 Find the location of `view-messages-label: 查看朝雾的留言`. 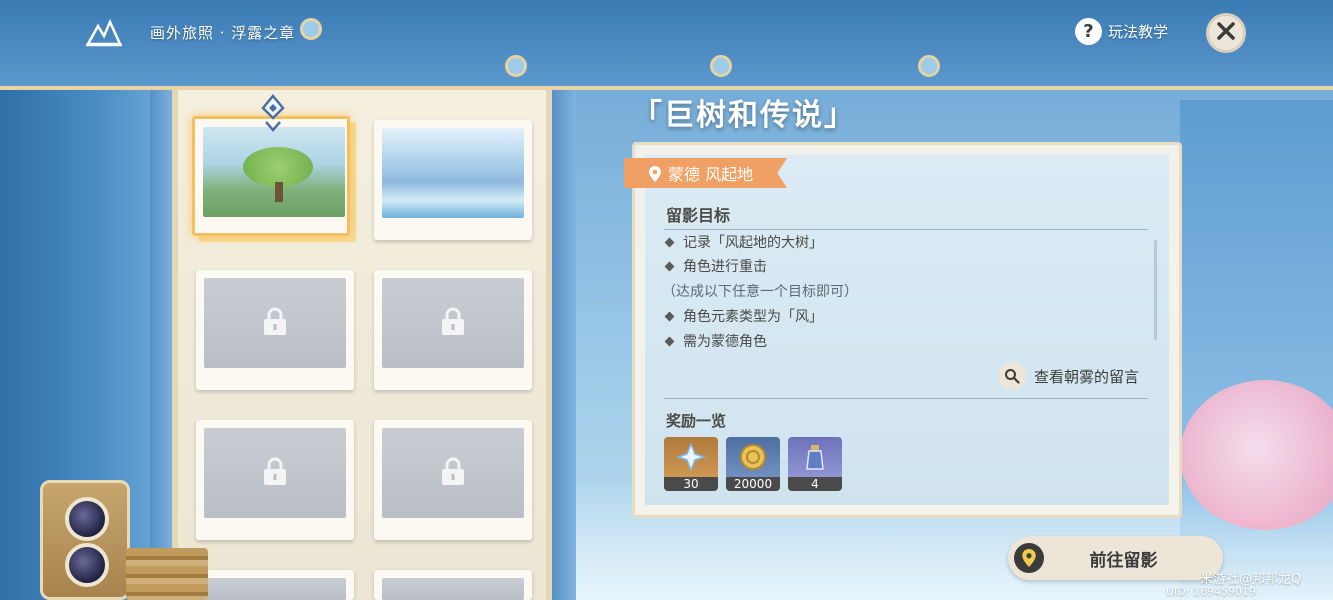

view-messages-label: 查看朝雾的留言 is located at coordinates (1087, 376).